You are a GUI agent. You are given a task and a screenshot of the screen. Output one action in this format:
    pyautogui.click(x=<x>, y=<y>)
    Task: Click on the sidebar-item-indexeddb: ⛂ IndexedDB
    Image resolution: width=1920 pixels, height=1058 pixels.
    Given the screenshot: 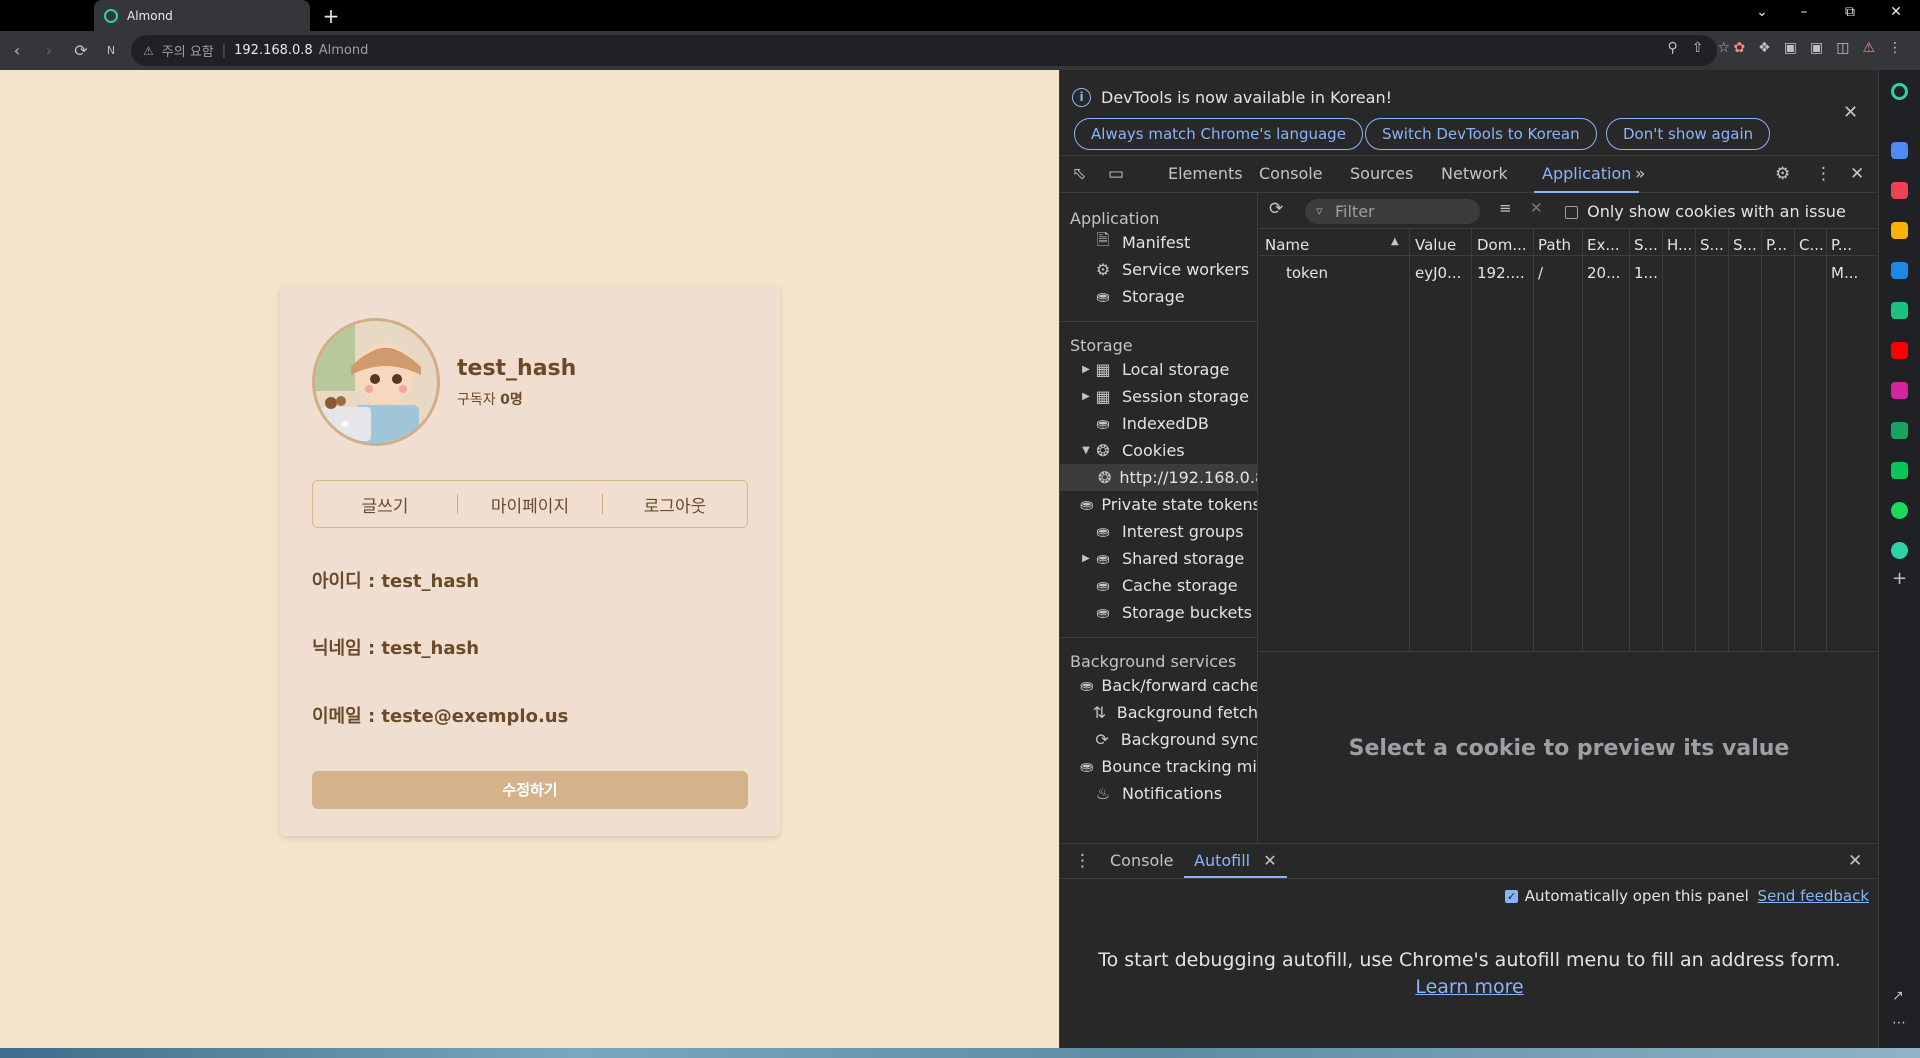 What is the action you would take?
    pyautogui.click(x=1158, y=423)
    